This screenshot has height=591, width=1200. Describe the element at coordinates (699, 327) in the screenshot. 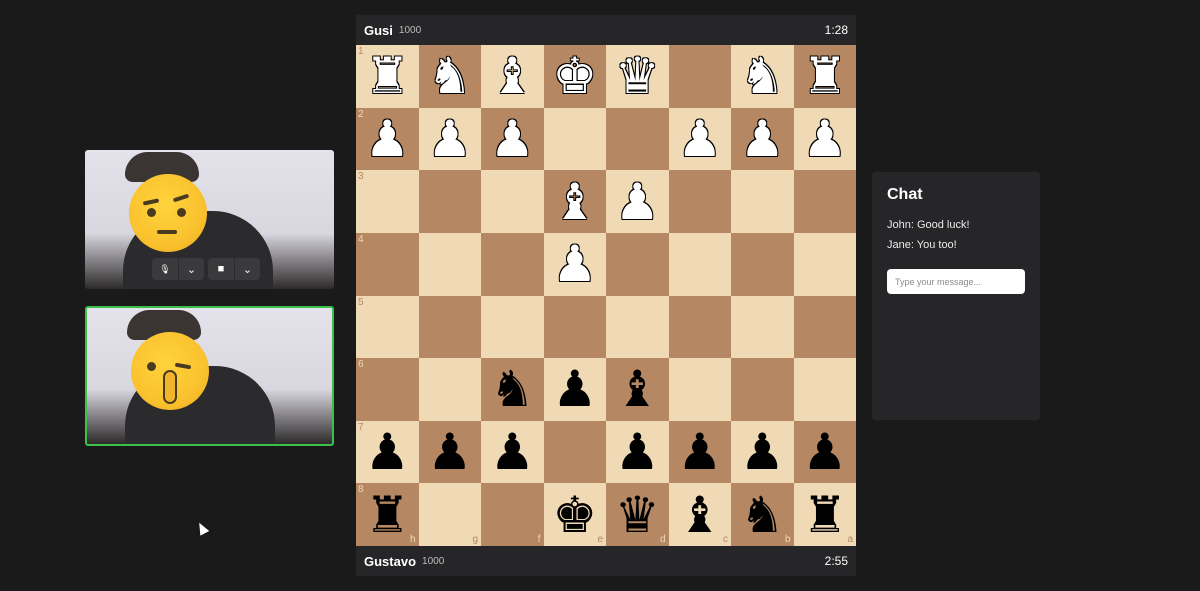

I see `square-c5` at that location.